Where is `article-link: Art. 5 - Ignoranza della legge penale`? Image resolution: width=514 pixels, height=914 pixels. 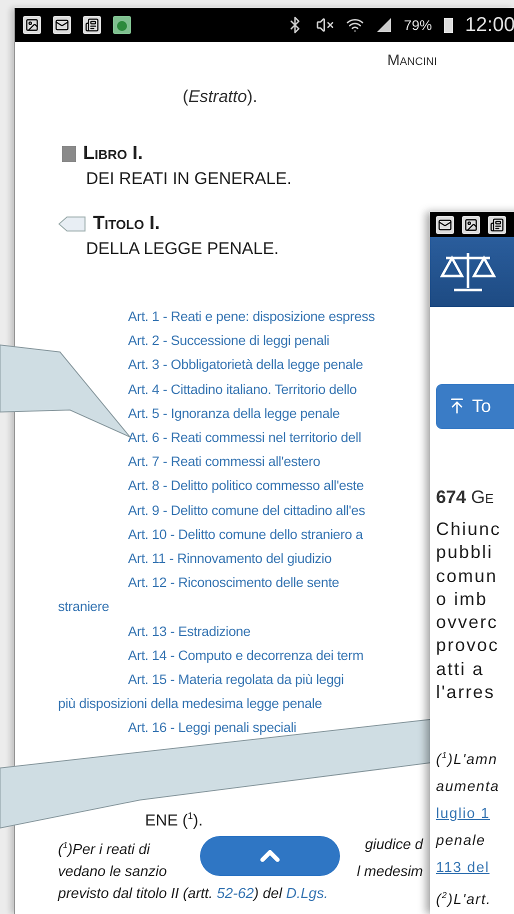
article-link: Art. 5 - Ignoranza della legge penale is located at coordinates (222, 414).